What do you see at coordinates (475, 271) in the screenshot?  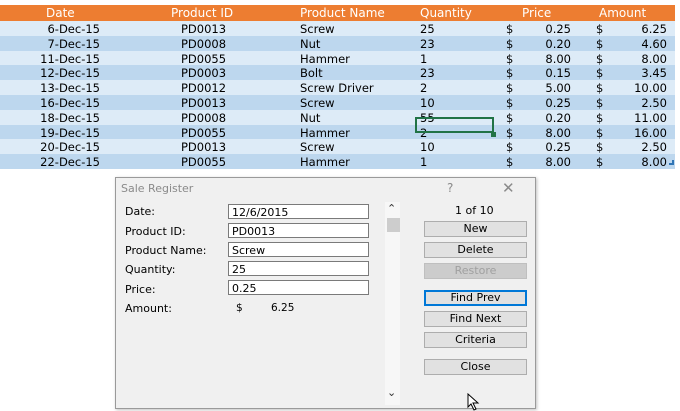 I see `restore-button: Restore` at bounding box center [475, 271].